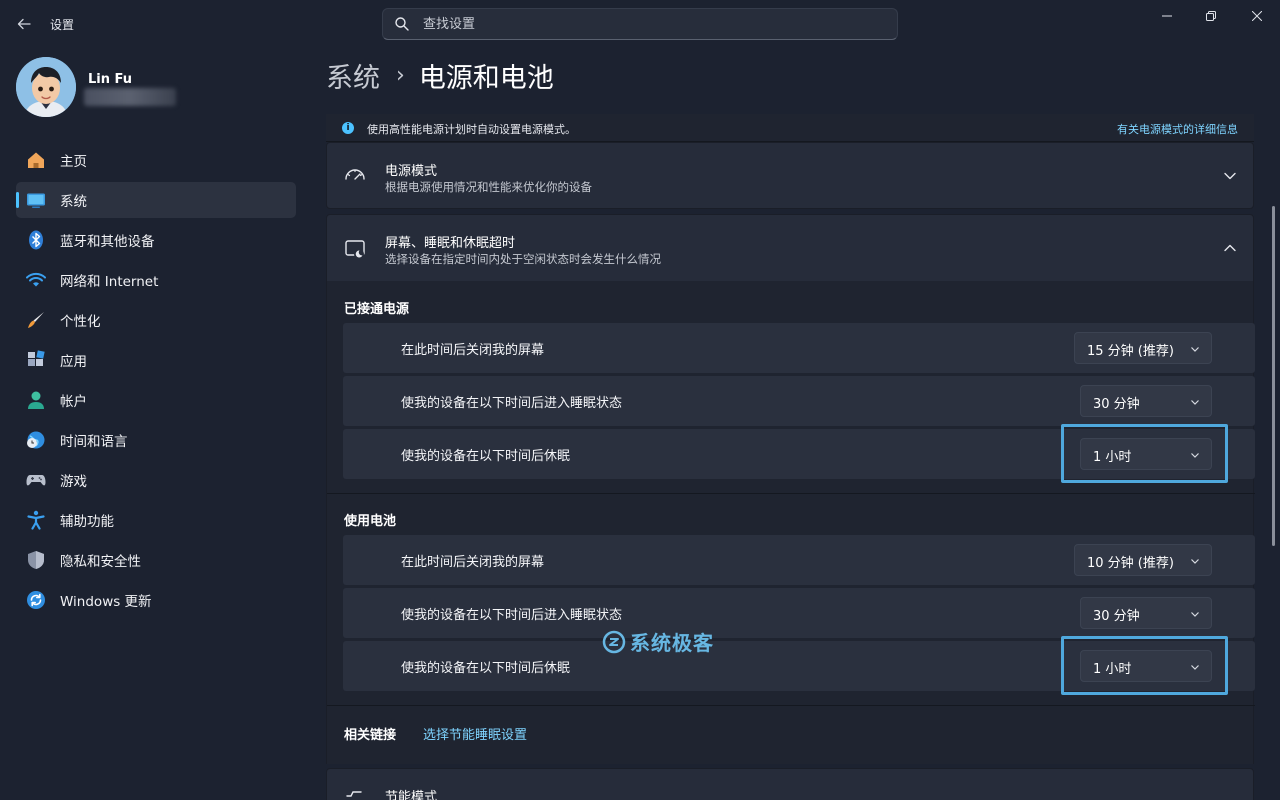 This screenshot has width=1280, height=800. I want to click on back-button, so click(24, 24).